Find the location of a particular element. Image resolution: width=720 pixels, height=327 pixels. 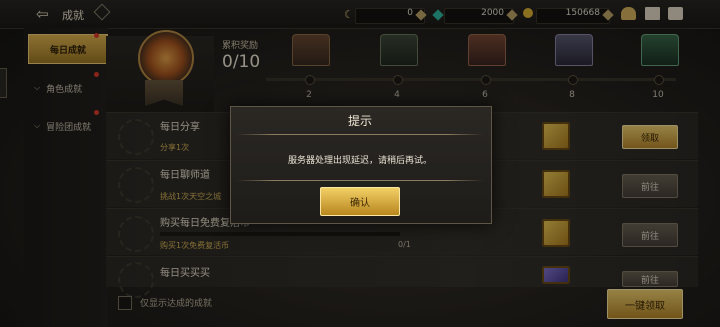

dialog-message: 服务器处理出现延迟，请稍后再试。 is located at coordinates (359, 161).